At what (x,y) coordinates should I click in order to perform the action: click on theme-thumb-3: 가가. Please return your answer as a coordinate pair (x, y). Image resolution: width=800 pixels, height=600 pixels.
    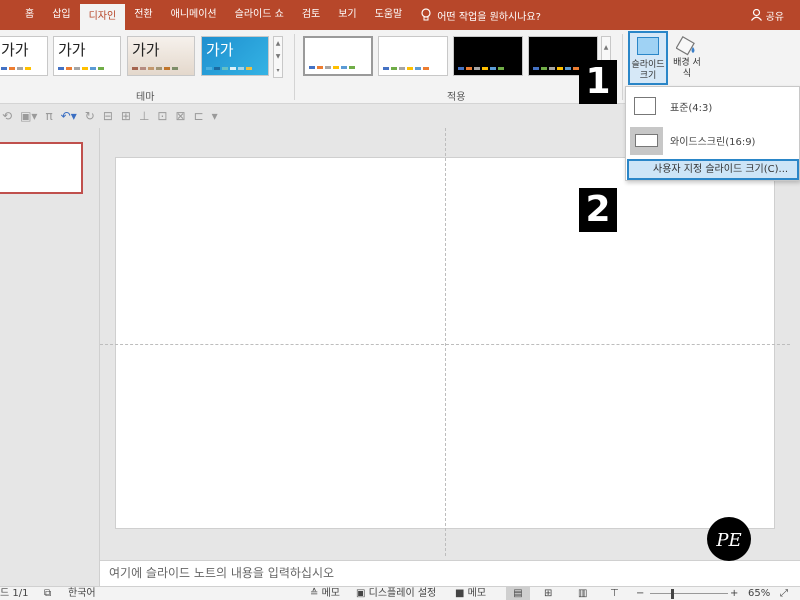
    Looking at the image, I should click on (161, 56).